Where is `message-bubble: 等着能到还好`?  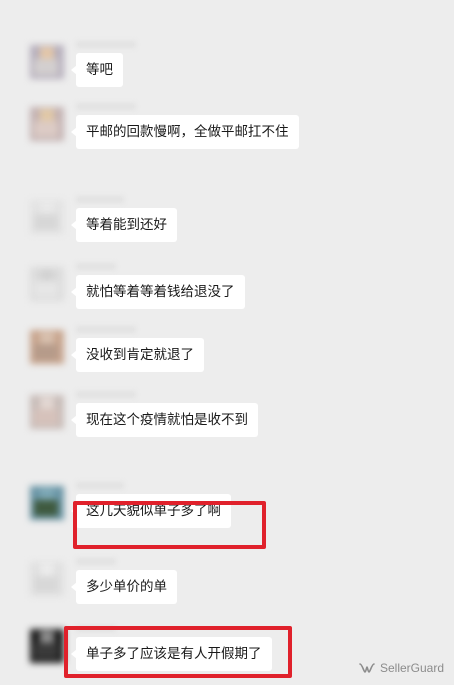 message-bubble: 等着能到还好 is located at coordinates (124, 225).